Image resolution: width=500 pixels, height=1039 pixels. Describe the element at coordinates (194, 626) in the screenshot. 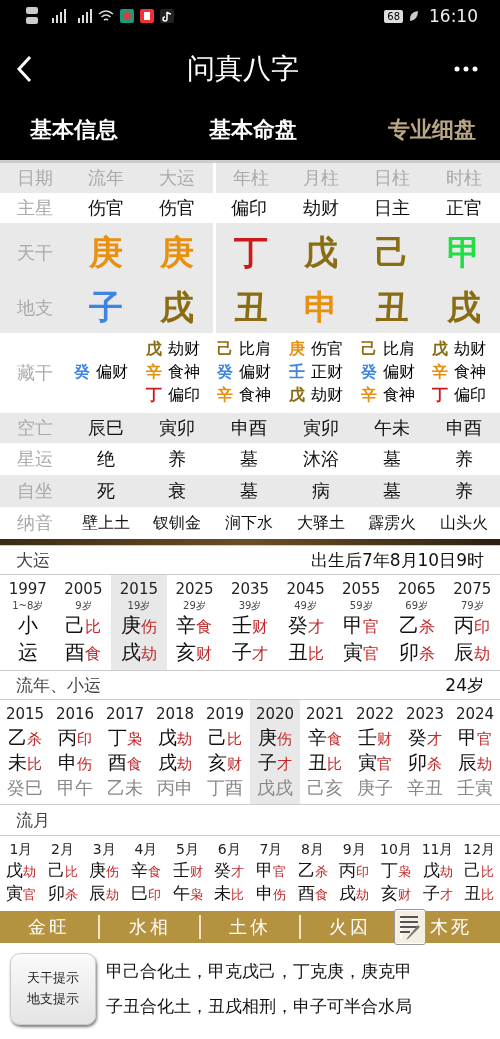

I see `stem-entry: 辛食` at that location.